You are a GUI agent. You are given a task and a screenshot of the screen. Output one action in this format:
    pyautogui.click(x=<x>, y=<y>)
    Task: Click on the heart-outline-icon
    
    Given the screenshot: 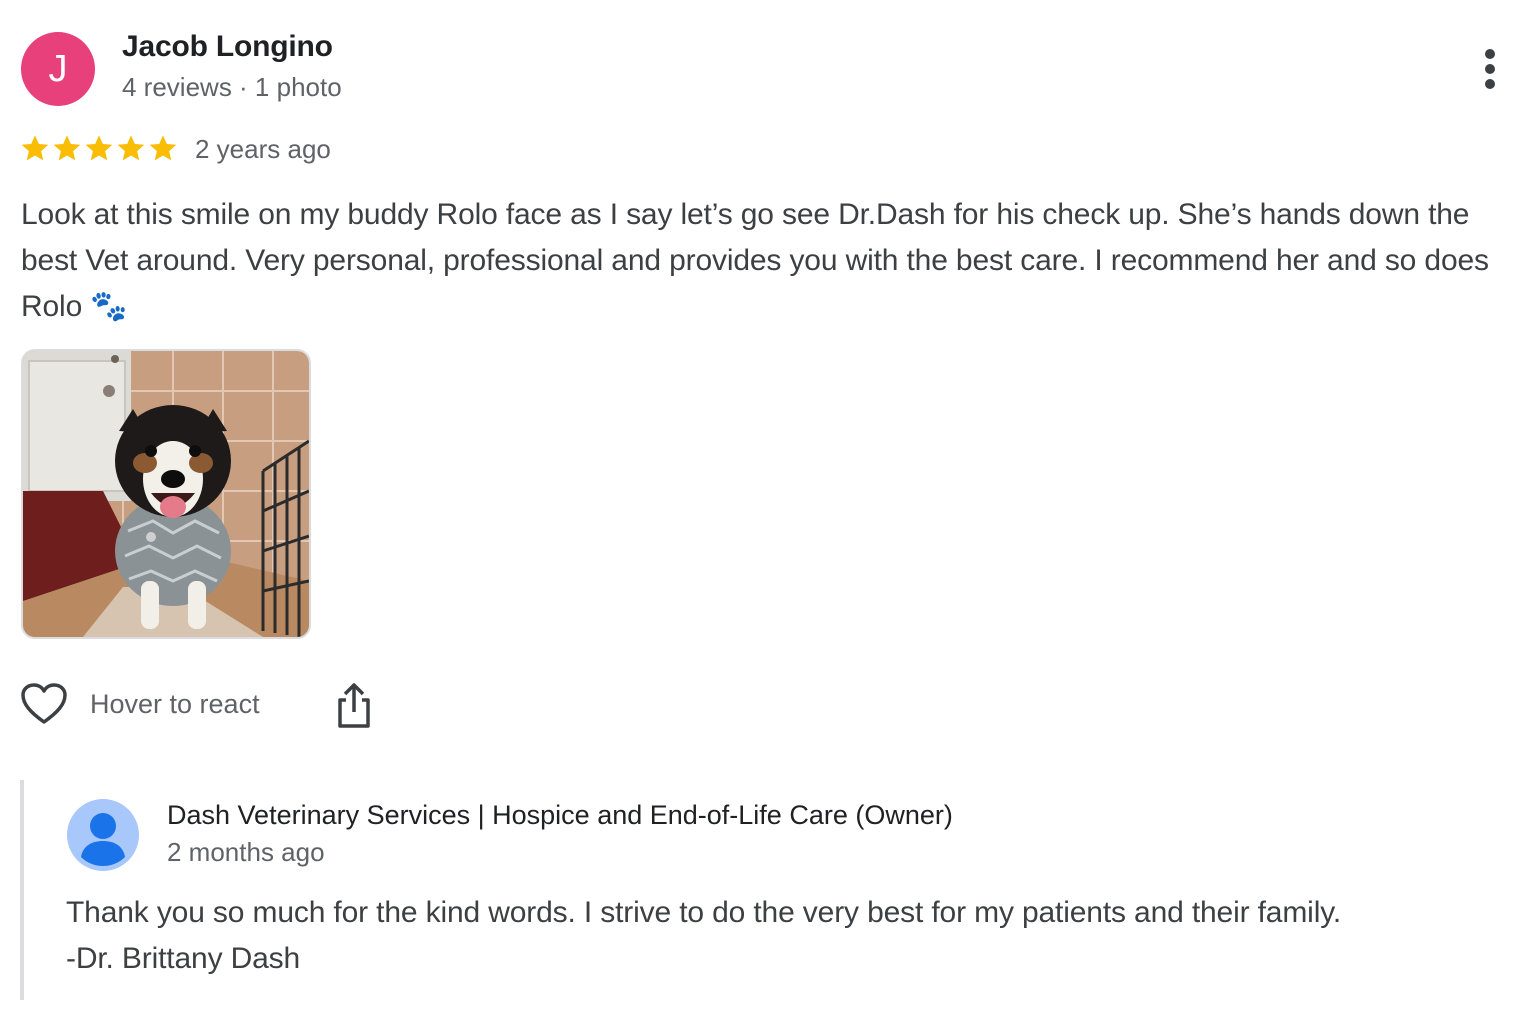 What is the action you would take?
    pyautogui.click(x=44, y=703)
    